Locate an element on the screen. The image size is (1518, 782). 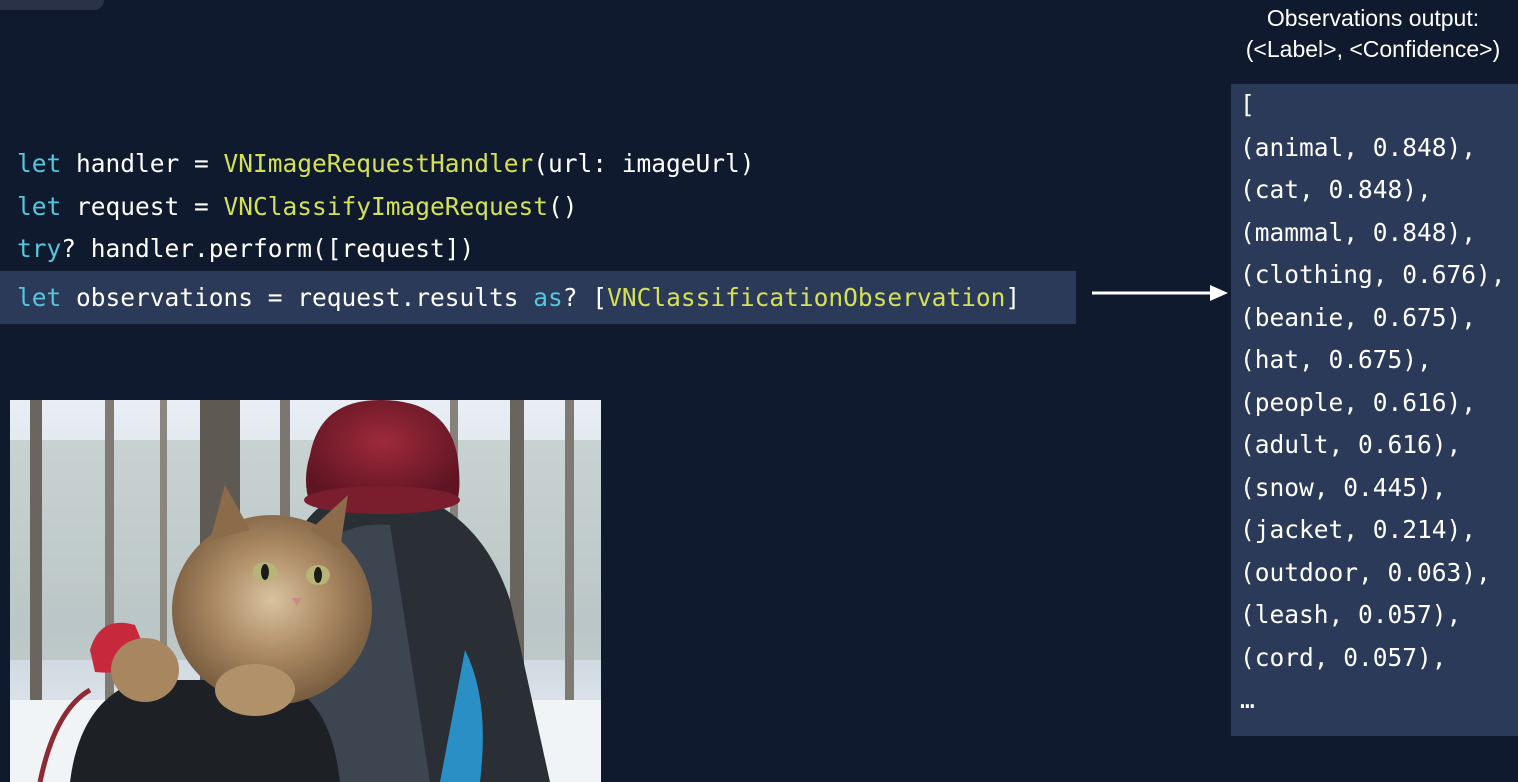
observation-line: (people, 0.616), is located at coordinates (1358, 402).